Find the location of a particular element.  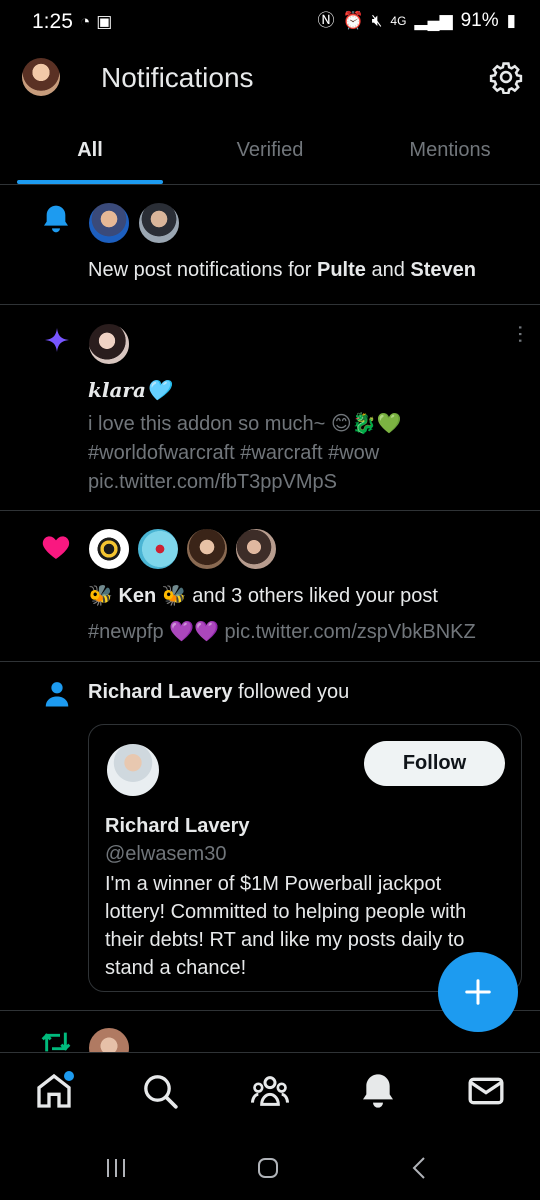

home-button-icon is located at coordinates (268, 1168).